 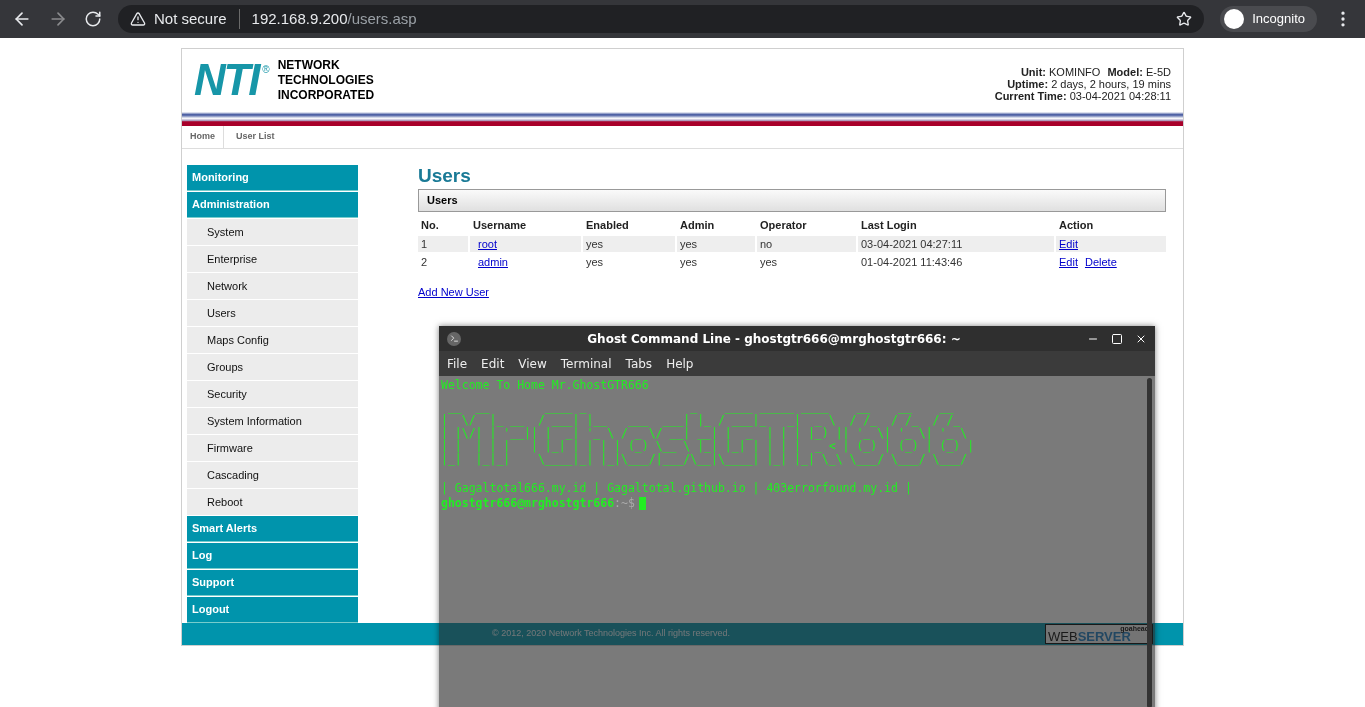 I want to click on menu-item: Tabs, so click(x=639, y=363).